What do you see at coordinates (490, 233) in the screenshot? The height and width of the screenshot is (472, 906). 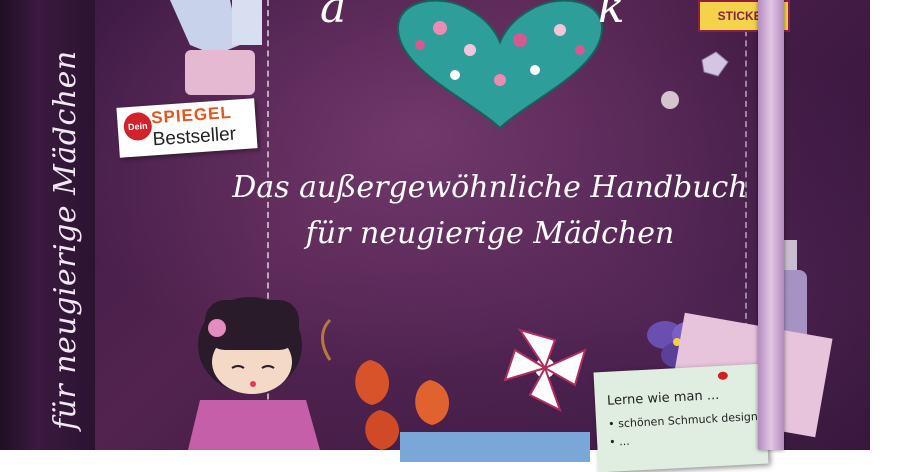 I see `tagline-line-2: für neugierige Mädchen` at bounding box center [490, 233].